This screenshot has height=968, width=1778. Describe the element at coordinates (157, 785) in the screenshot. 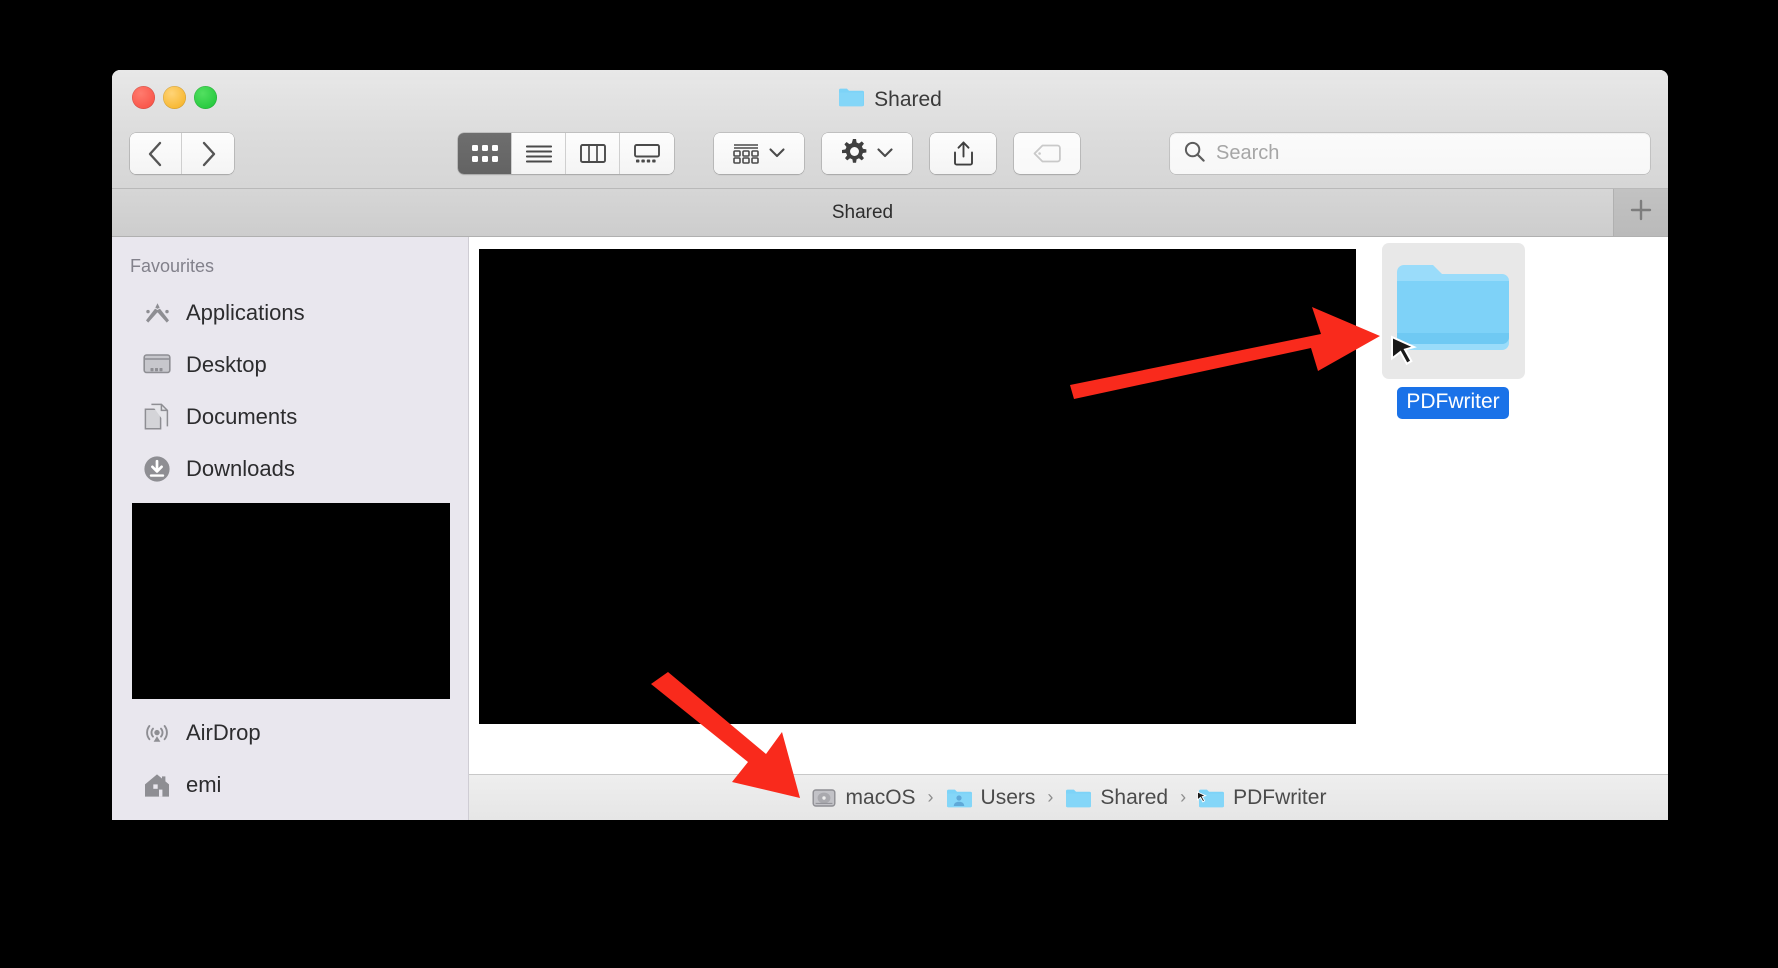

I see `home-icon` at that location.